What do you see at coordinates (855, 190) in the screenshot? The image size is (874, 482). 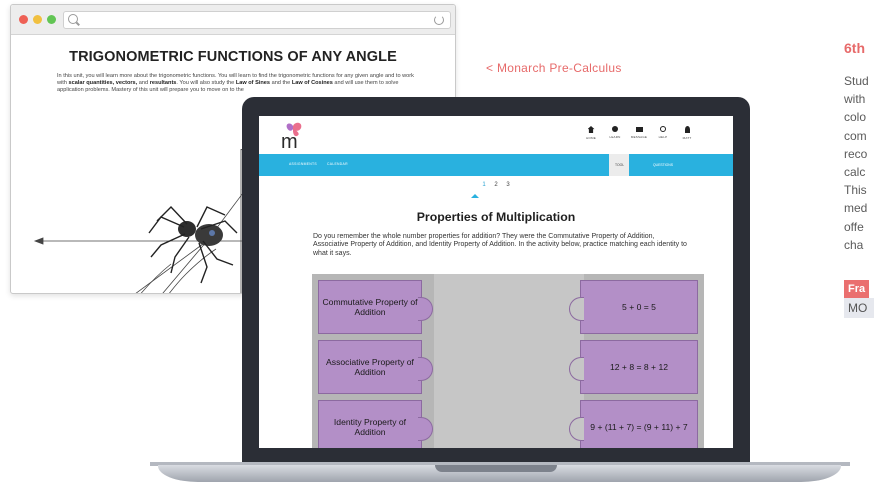 I see `description-line: This` at bounding box center [855, 190].